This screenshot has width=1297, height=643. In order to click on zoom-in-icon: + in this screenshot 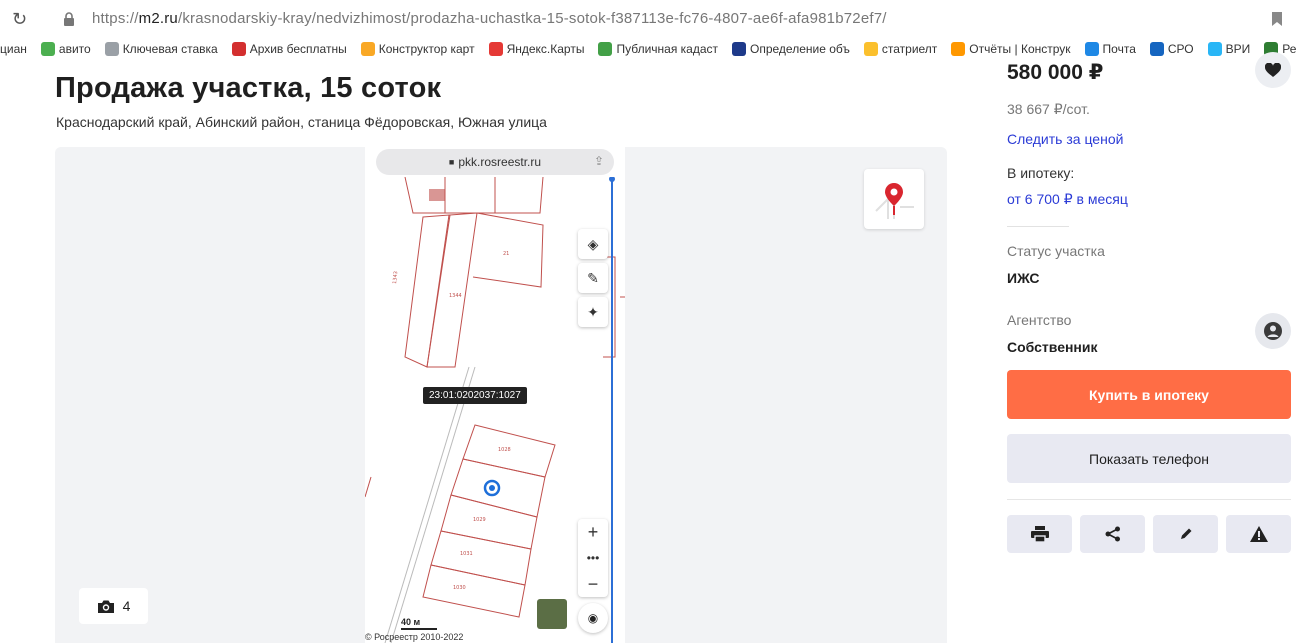, I will do `click(593, 531)`.